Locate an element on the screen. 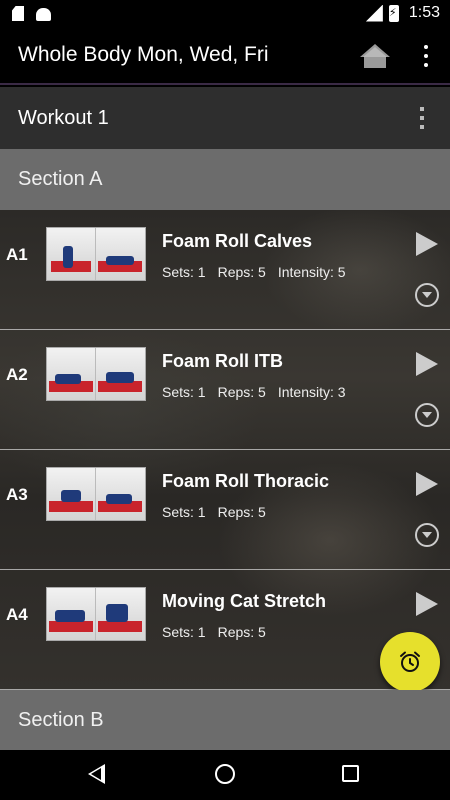  home-icon is located at coordinates (375, 56).